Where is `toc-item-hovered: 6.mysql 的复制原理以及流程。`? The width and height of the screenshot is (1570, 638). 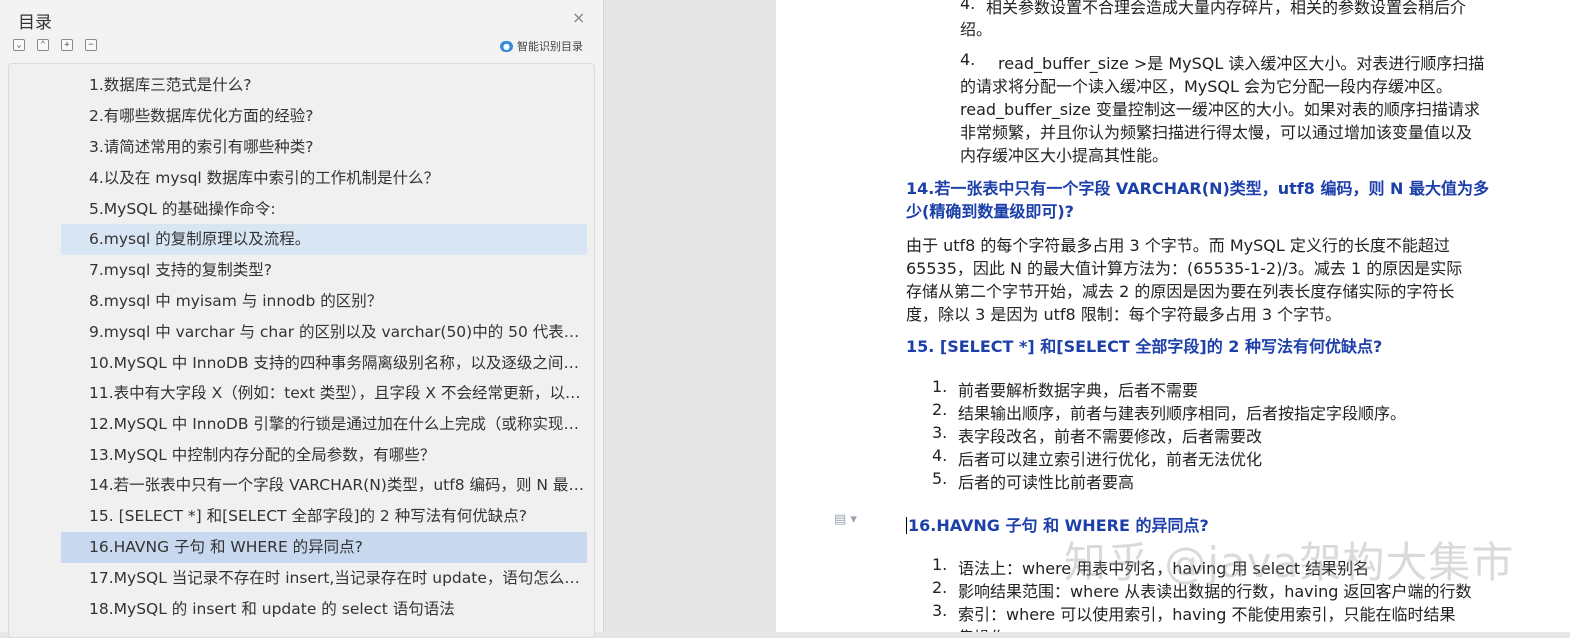 toc-item-hovered: 6.mysql 的复制原理以及流程。 is located at coordinates (324, 239).